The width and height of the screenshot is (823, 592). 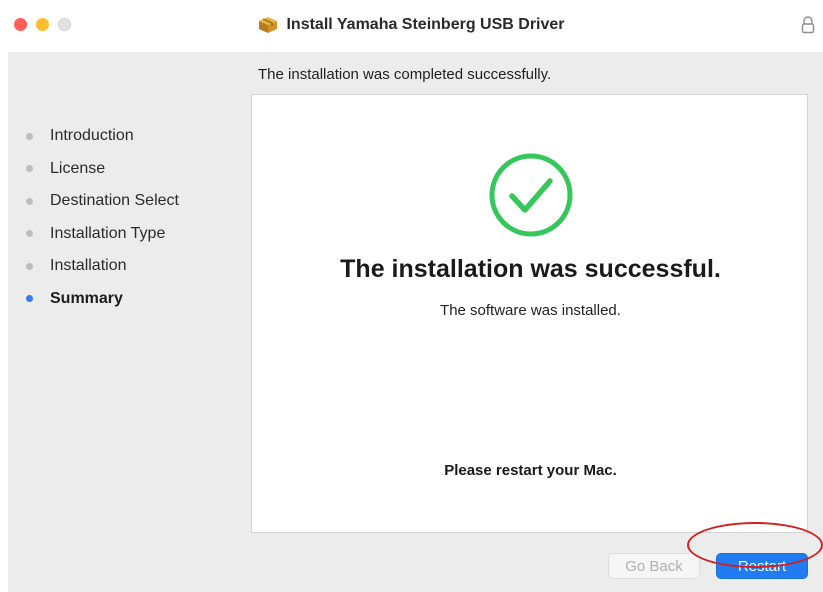 I want to click on step-item-summary: Summary, so click(x=102, y=299).